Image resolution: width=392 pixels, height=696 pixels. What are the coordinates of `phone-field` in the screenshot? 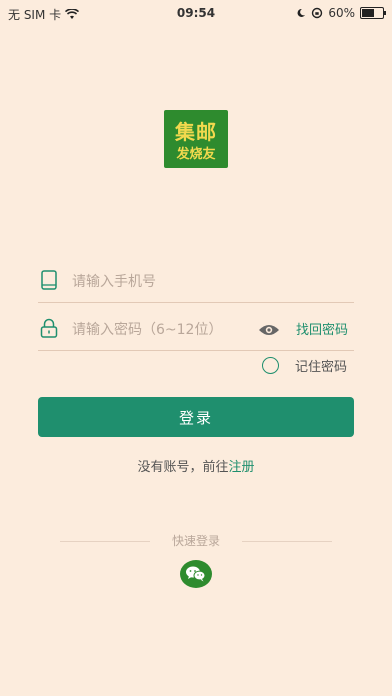 It's located at (196, 282).